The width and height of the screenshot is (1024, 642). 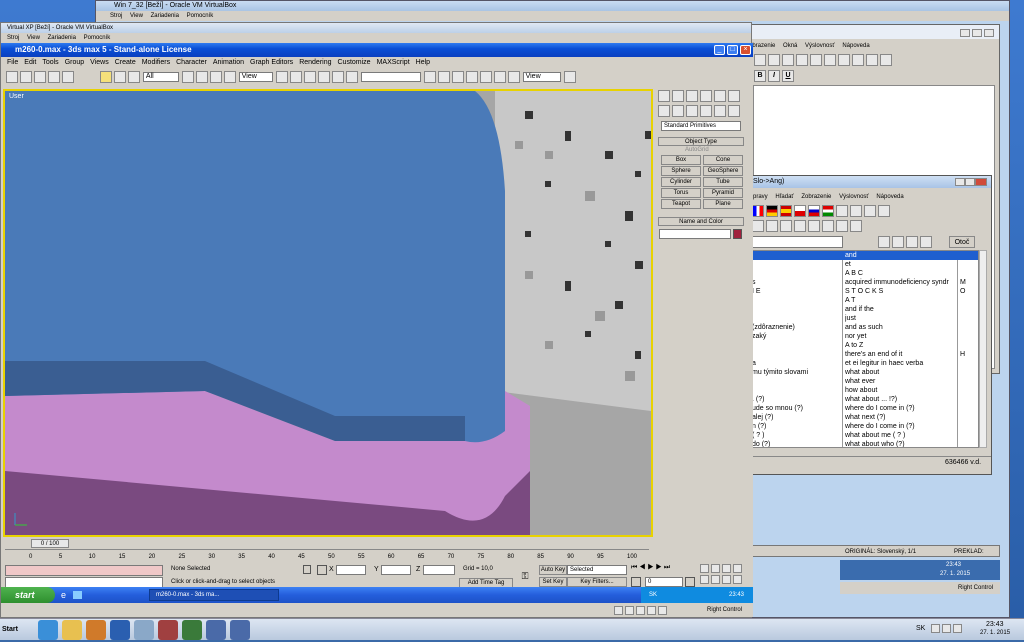 What do you see at coordinates (715, 579) in the screenshot?
I see `pan-icon` at bounding box center [715, 579].